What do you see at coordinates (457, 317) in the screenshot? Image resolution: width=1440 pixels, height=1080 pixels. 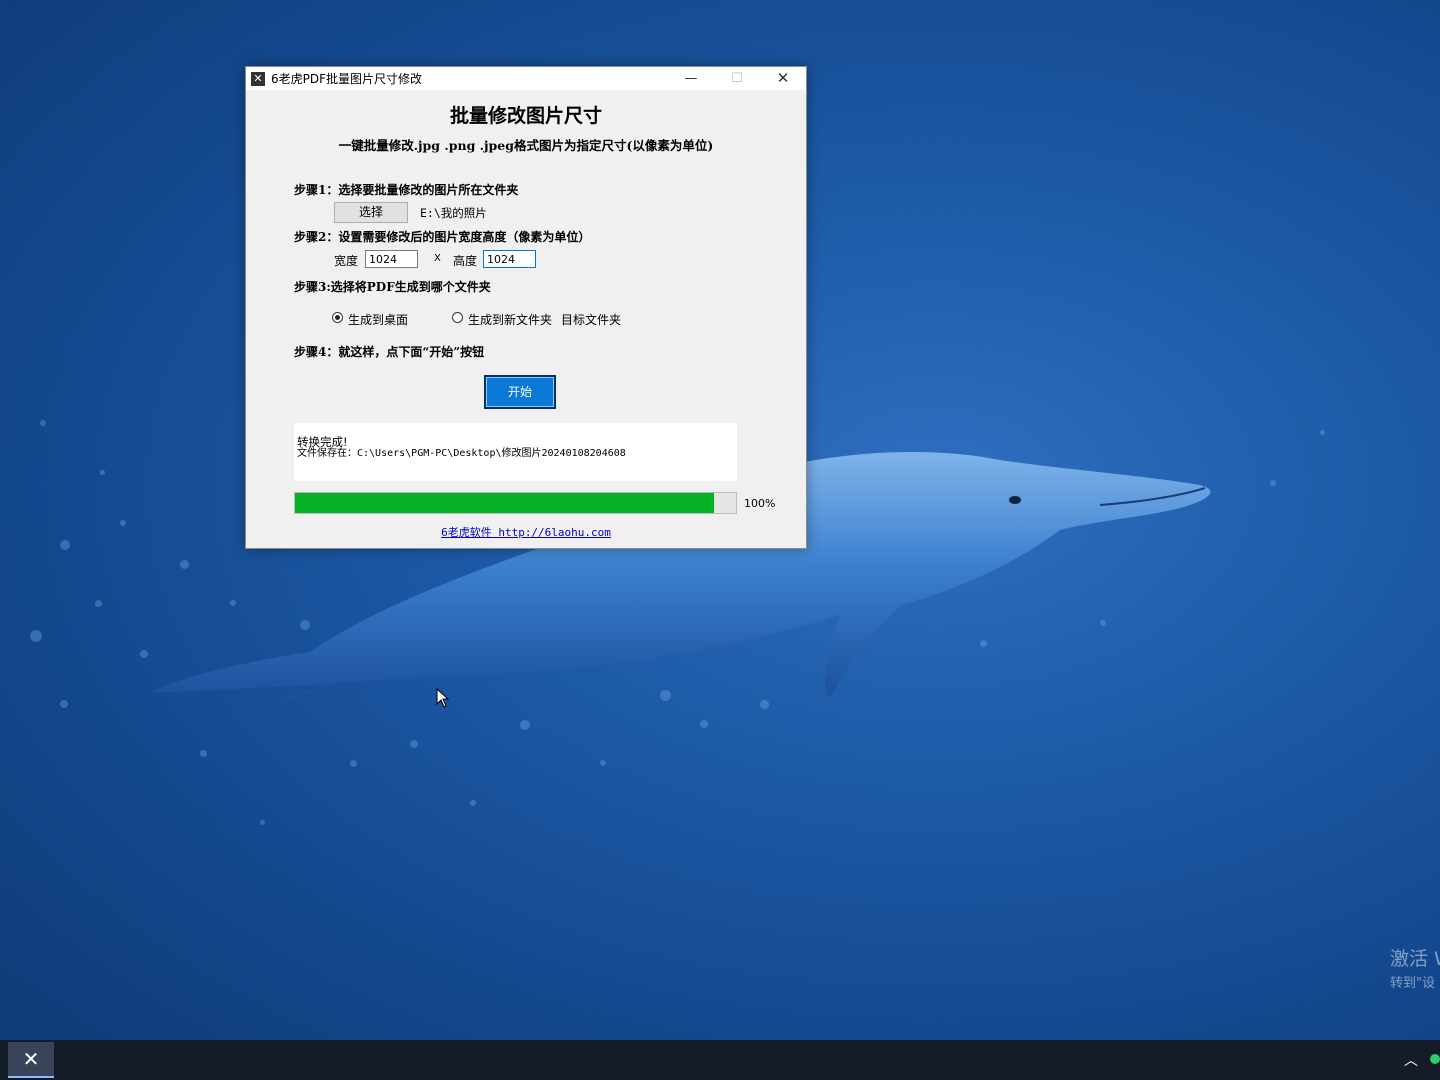 I see `new-folder-radio` at bounding box center [457, 317].